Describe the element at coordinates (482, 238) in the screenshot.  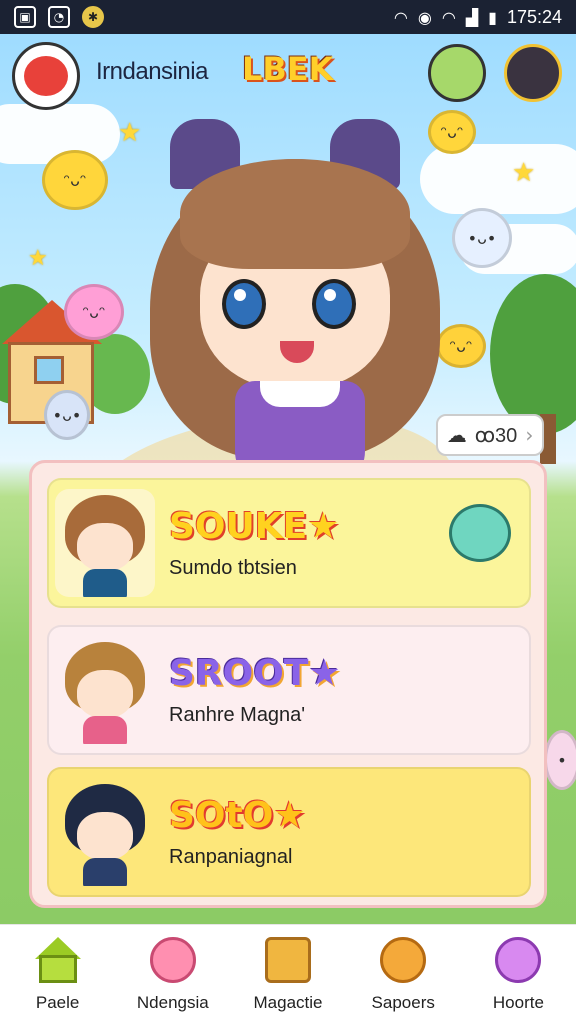
I see `blue-critter-icon: •ᴗ•` at that location.